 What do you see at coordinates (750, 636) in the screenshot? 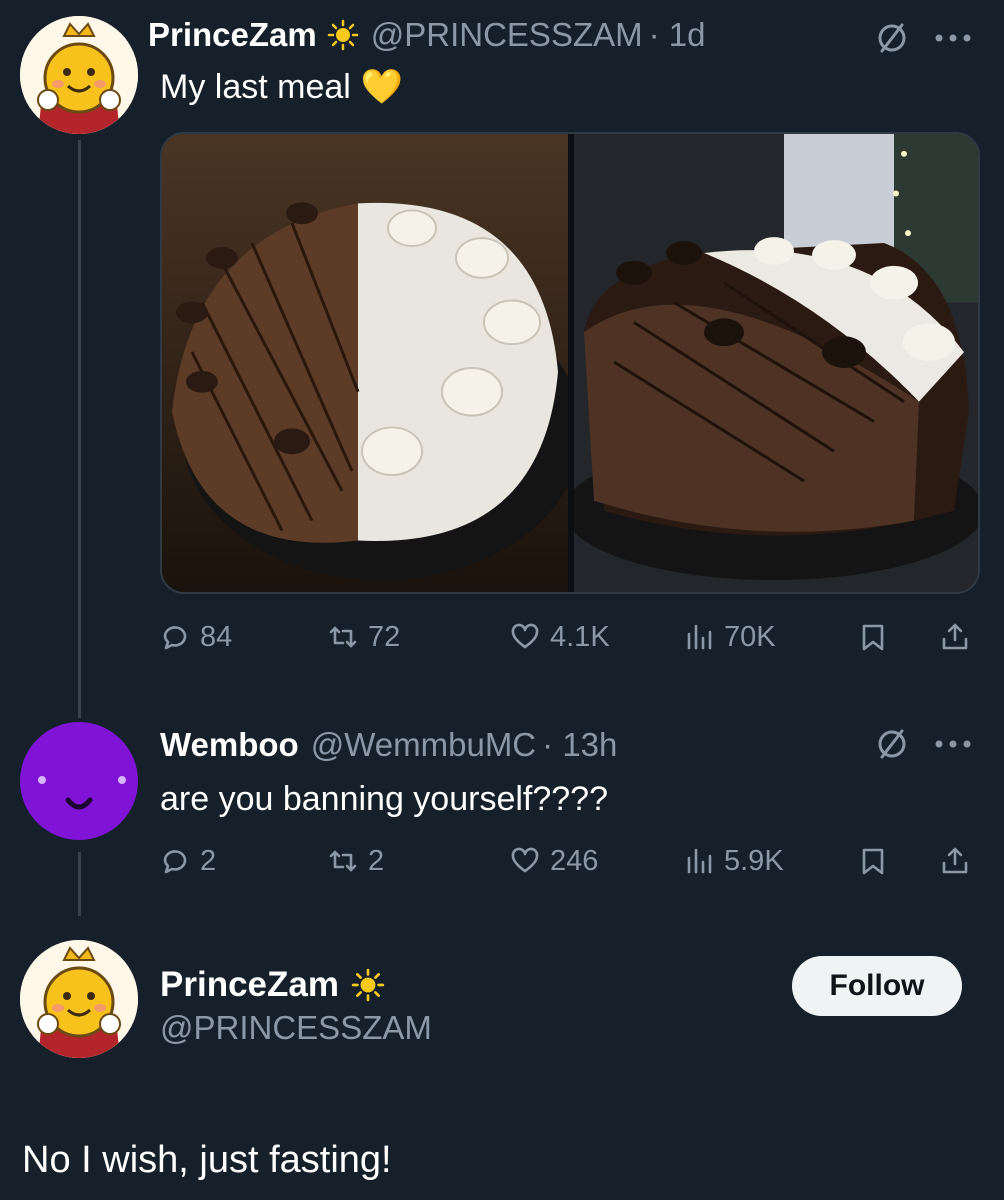
I see `view-count: 70K` at bounding box center [750, 636].